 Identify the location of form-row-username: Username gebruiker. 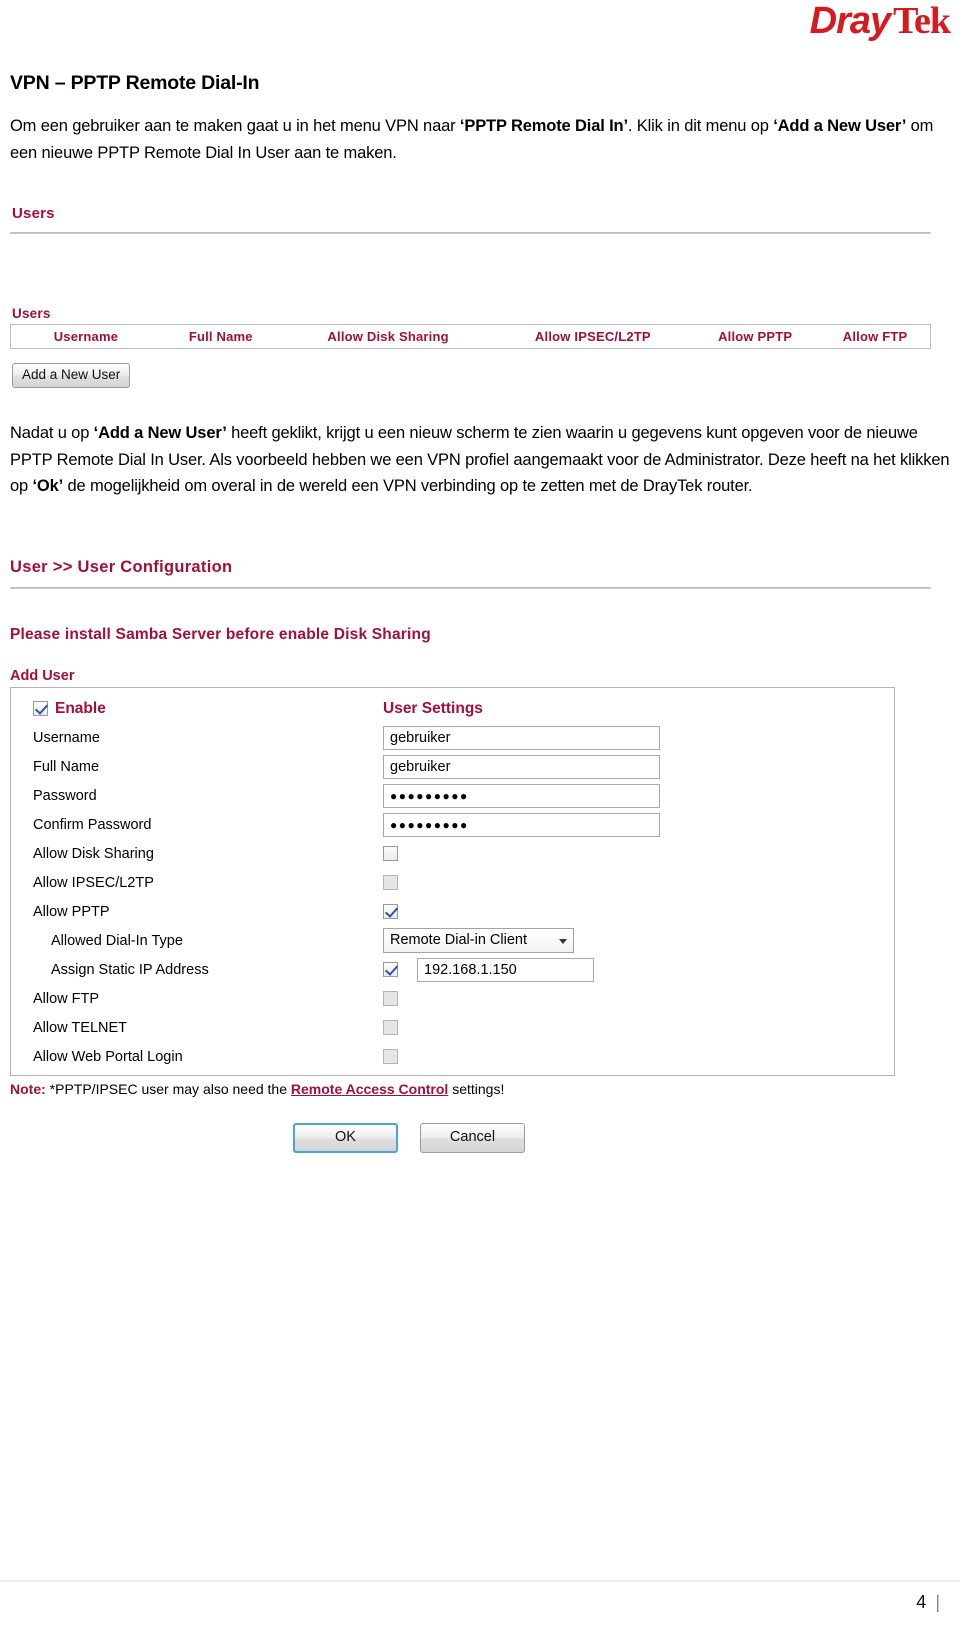
(452, 737).